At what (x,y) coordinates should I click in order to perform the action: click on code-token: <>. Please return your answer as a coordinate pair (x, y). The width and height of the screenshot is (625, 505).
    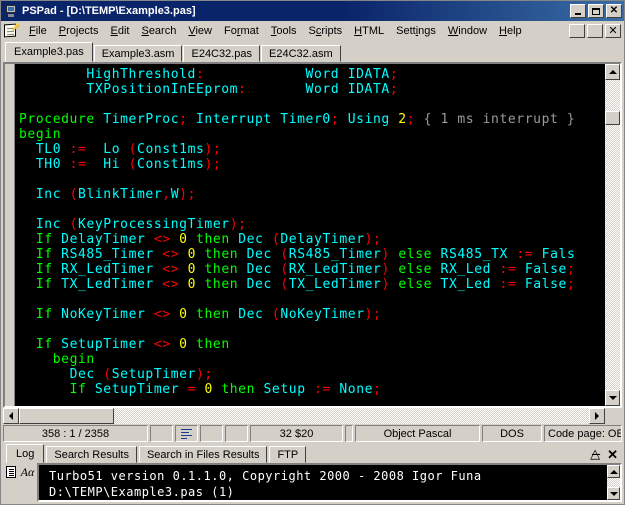
    Looking at the image, I should click on (171, 254).